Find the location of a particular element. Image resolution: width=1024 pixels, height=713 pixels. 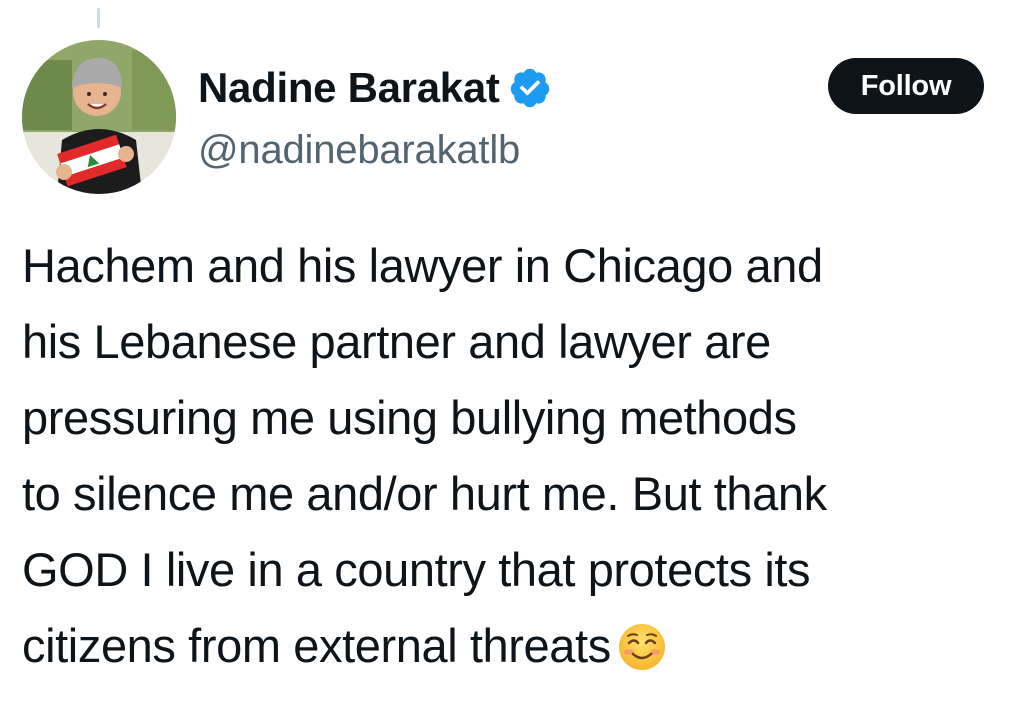

verified-badge-icon is located at coordinates (530, 88).